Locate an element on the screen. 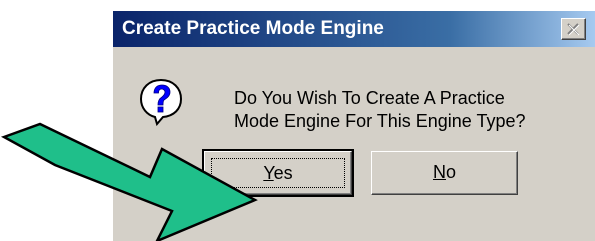  no-mnemonic: N is located at coordinates (439, 172).